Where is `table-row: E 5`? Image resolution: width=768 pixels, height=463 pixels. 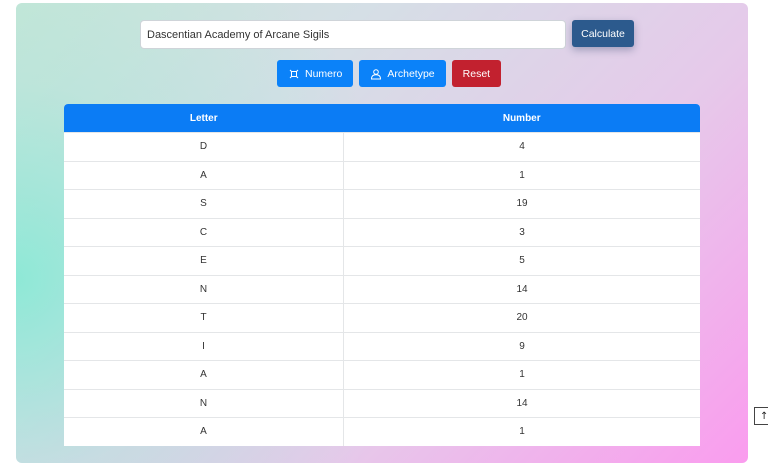
table-row: E 5 is located at coordinates (382, 260).